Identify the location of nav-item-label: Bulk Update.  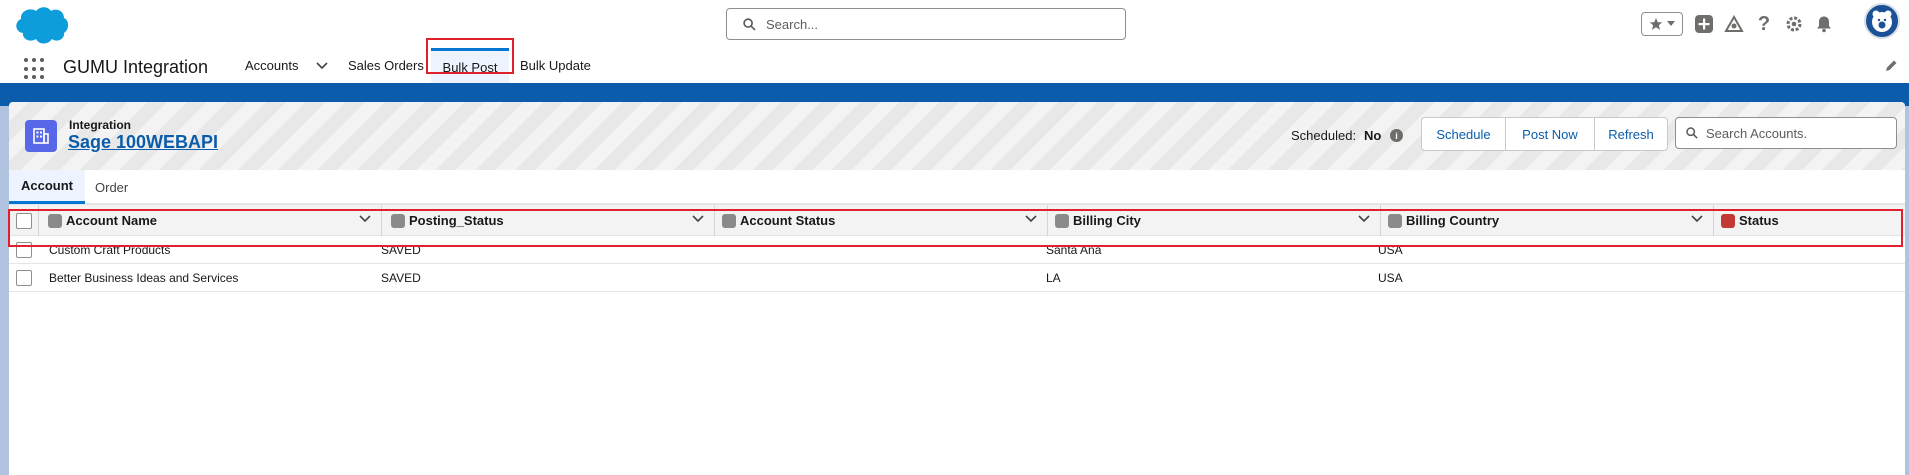
(555, 65).